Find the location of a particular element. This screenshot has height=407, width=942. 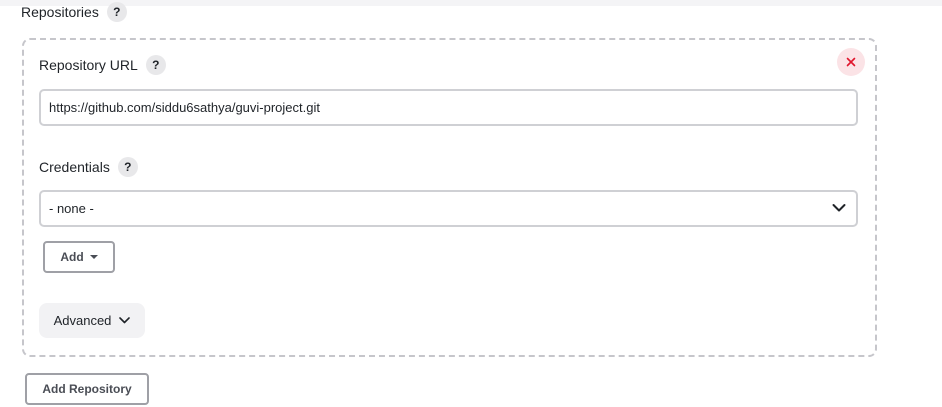

caret-down-icon is located at coordinates (93, 257).